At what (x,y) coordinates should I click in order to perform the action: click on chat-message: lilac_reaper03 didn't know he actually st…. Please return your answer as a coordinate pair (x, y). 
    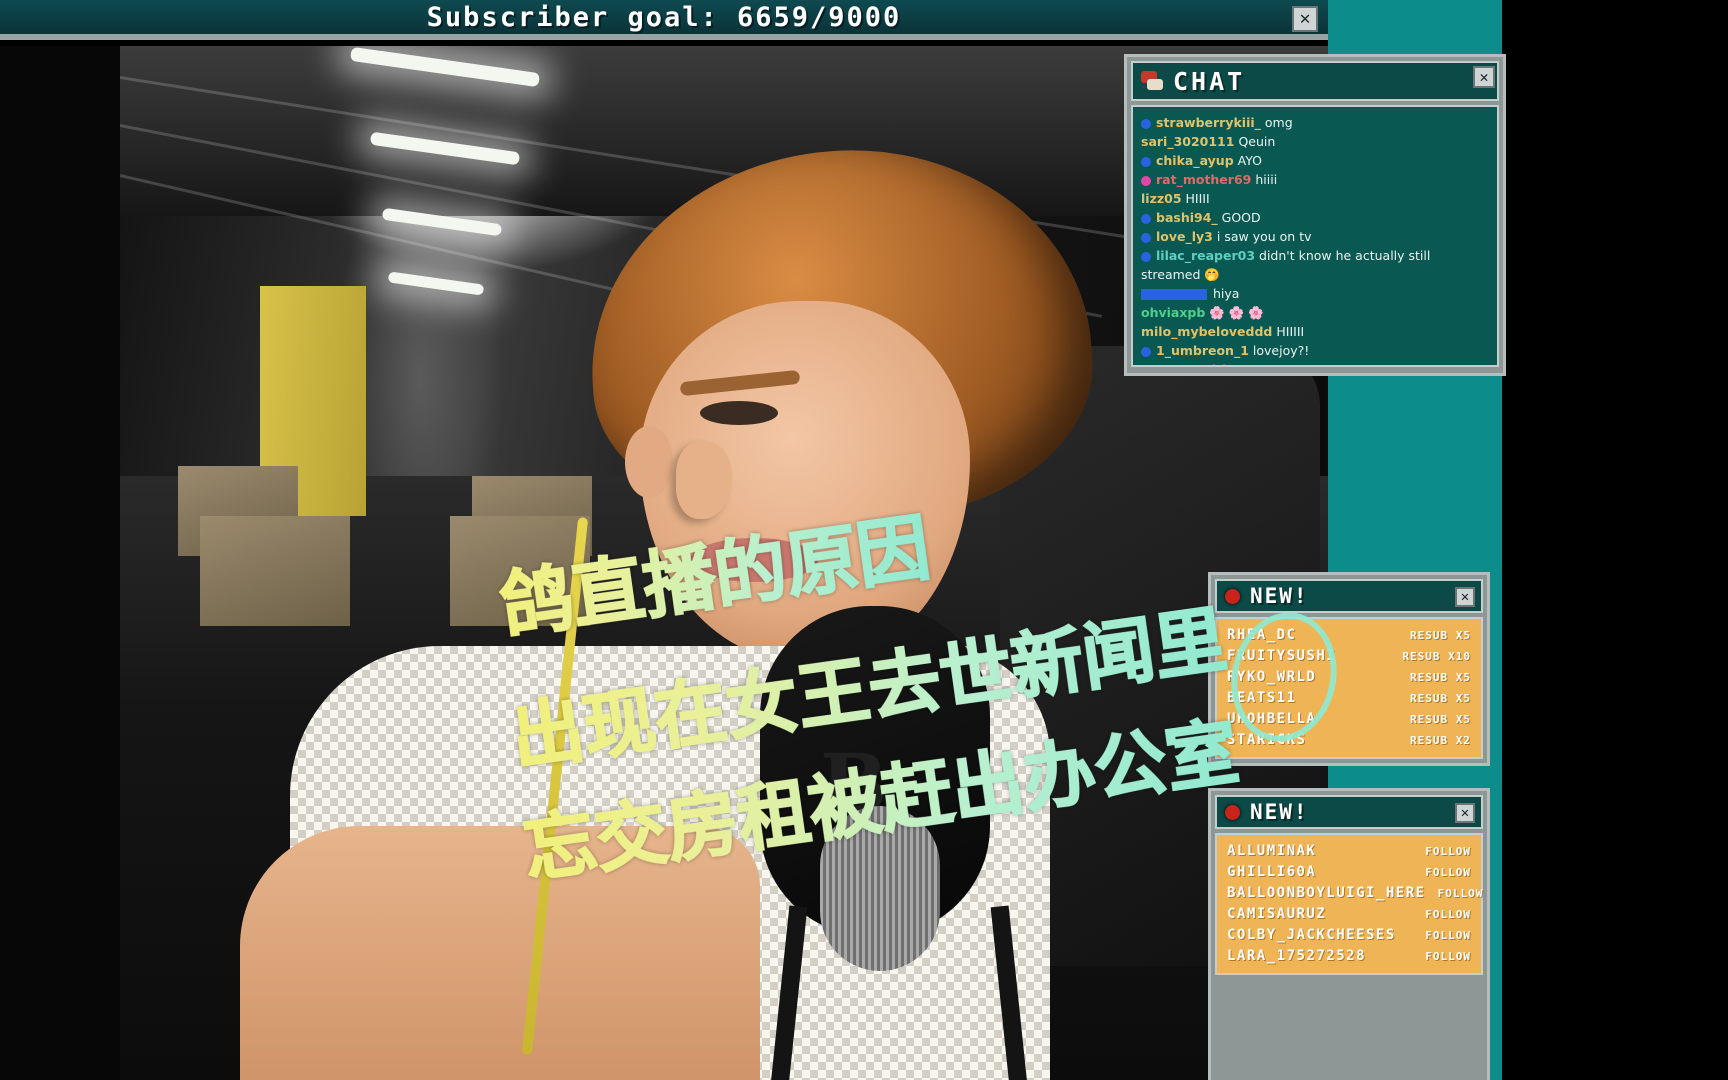
    Looking at the image, I should click on (1315, 265).